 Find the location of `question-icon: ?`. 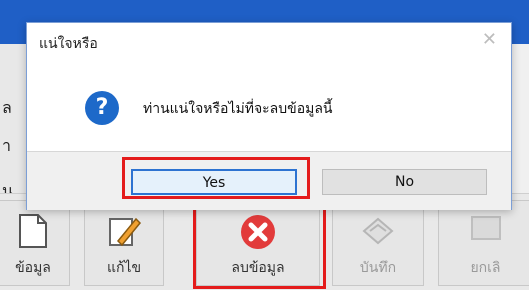

question-icon: ? is located at coordinates (102, 108).